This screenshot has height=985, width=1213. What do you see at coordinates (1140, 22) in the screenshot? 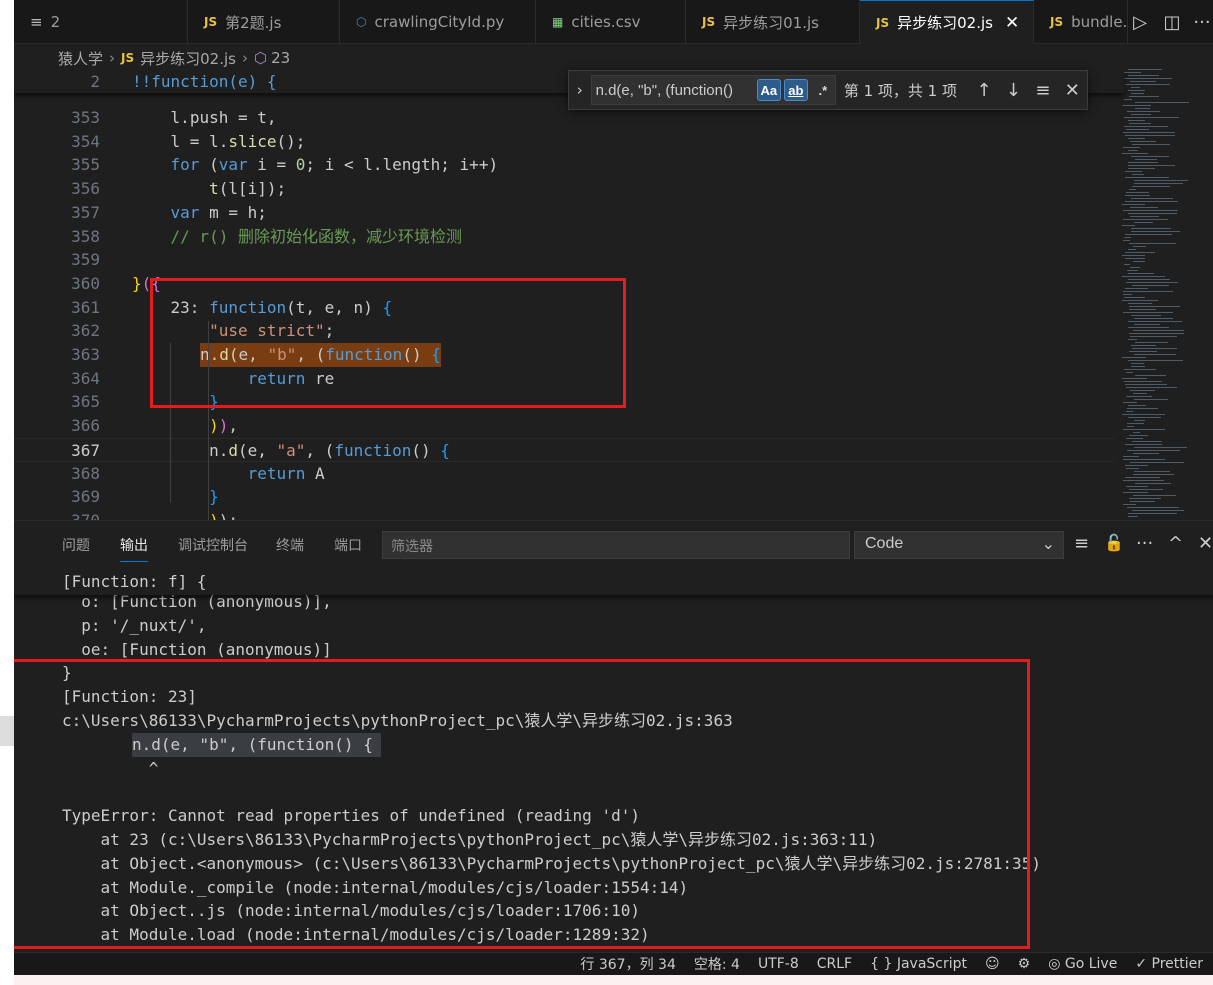
I see `run-icon: ▷` at bounding box center [1140, 22].